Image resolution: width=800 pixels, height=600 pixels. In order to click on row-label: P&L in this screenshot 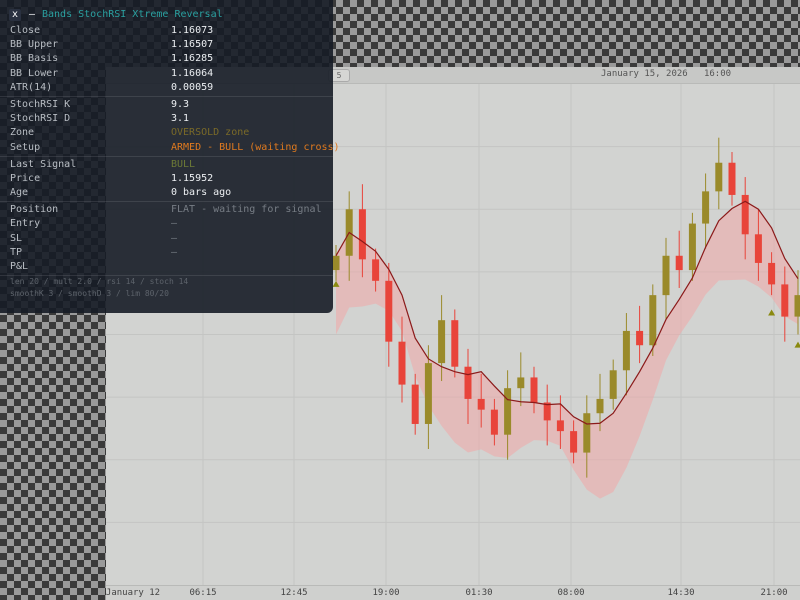, I will do `click(19, 266)`.